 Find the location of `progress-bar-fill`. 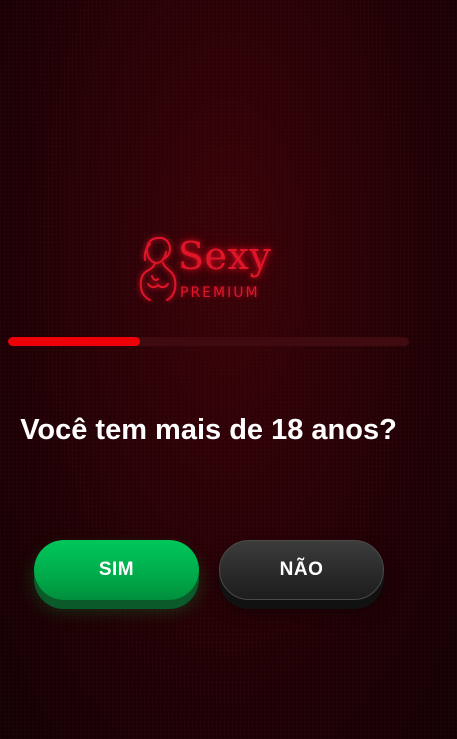

progress-bar-fill is located at coordinates (74, 341).